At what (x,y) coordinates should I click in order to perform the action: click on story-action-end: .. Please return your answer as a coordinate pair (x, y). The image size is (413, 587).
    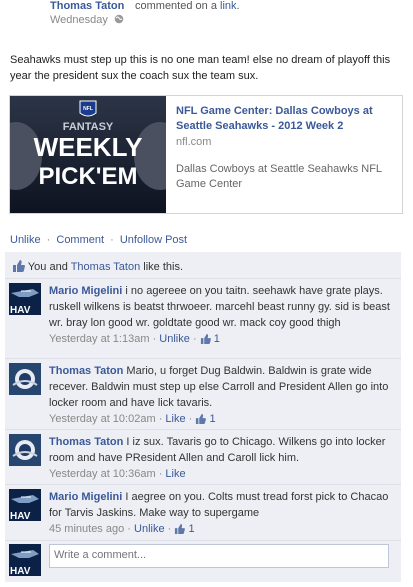
    Looking at the image, I should click on (238, 6).